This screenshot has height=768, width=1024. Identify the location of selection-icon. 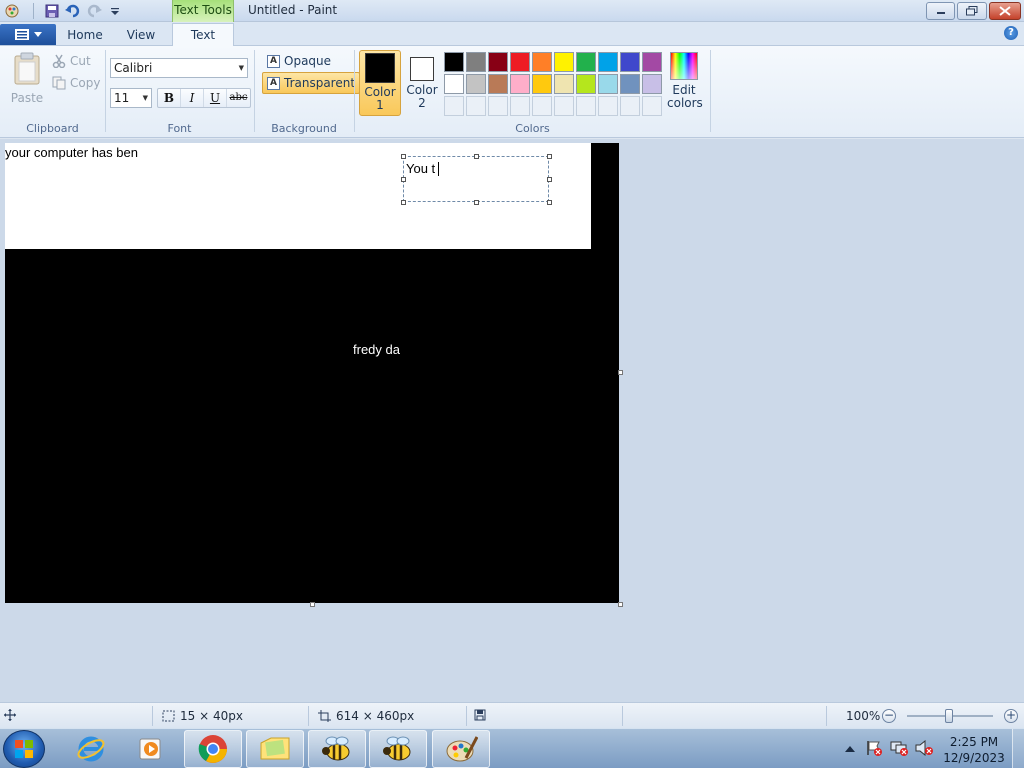
(168, 716).